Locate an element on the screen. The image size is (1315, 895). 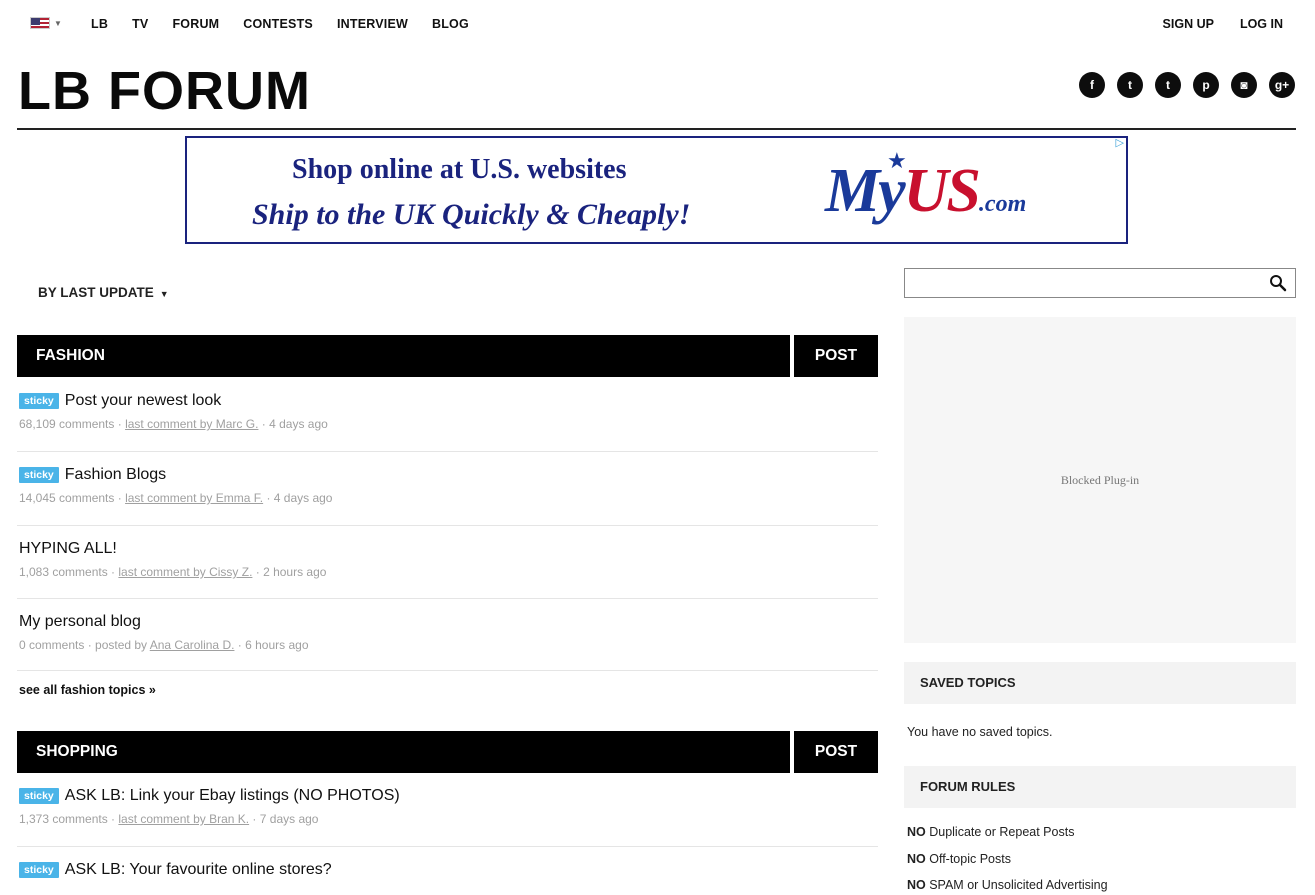
nav-link-blog: BLOG is located at coordinates (450, 24).